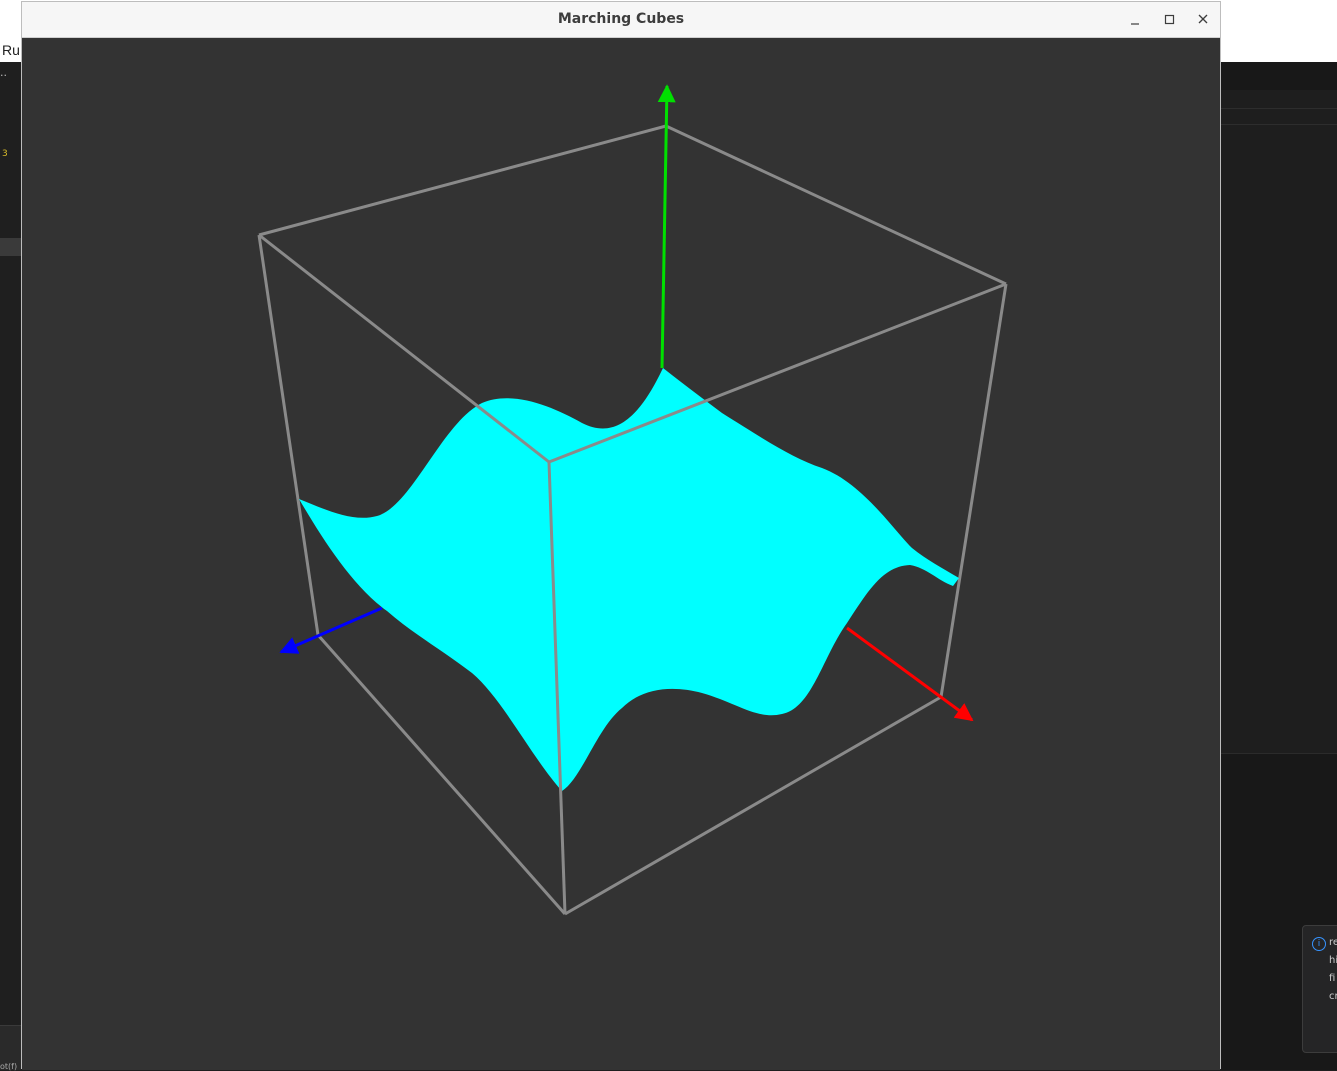 The image size is (1337, 1071). Describe the element at coordinates (5, 154) in the screenshot. I see `background-line-number: 3` at that location.